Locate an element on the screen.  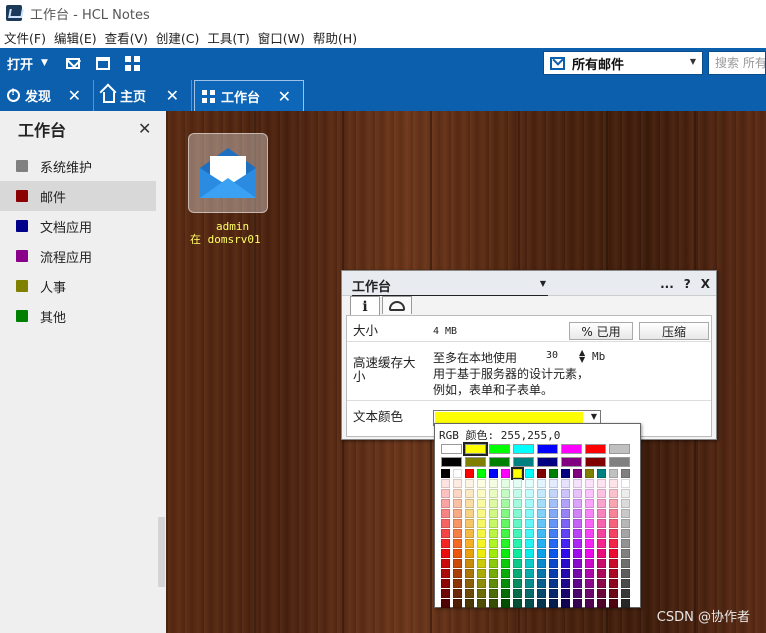
sidebar-item-workflow-apps: 流程应用 is located at coordinates (78, 256).